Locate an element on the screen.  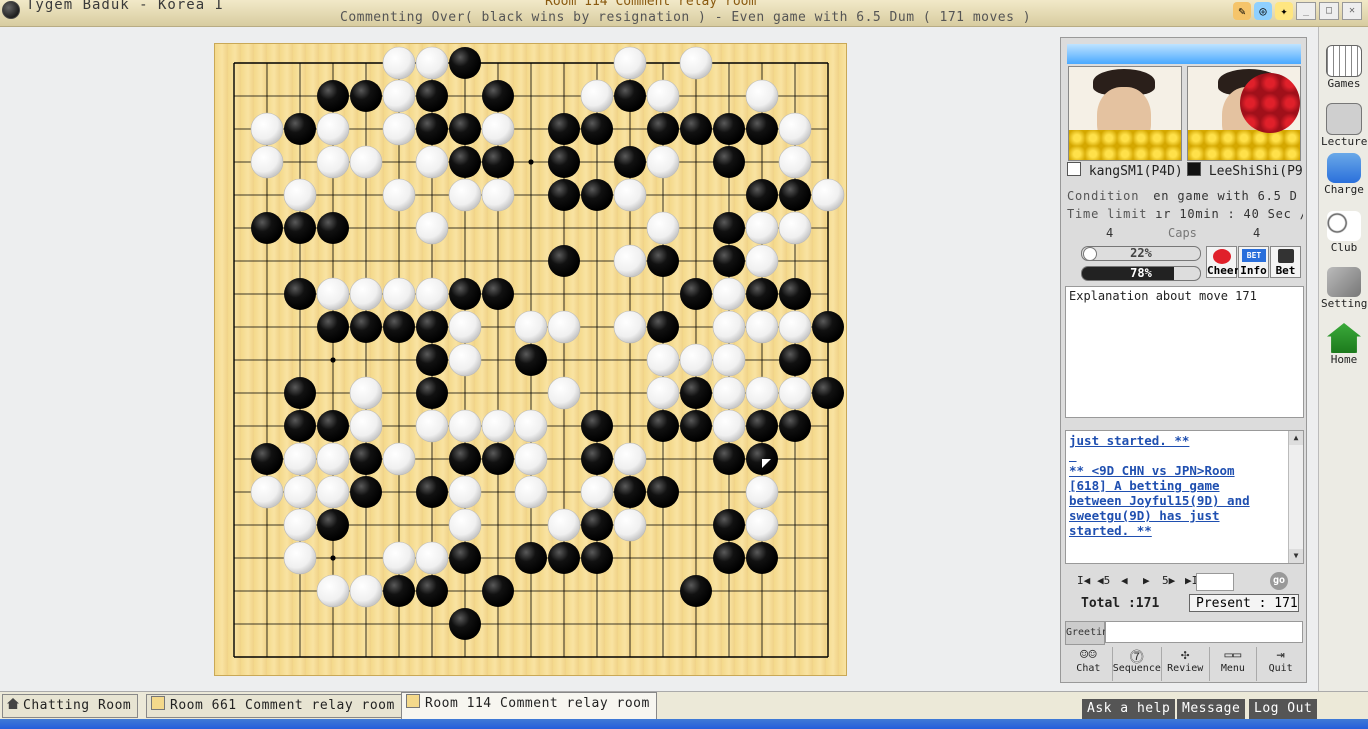
tab-room-661: Room 661 Comment relay room is located at coordinates (274, 706).